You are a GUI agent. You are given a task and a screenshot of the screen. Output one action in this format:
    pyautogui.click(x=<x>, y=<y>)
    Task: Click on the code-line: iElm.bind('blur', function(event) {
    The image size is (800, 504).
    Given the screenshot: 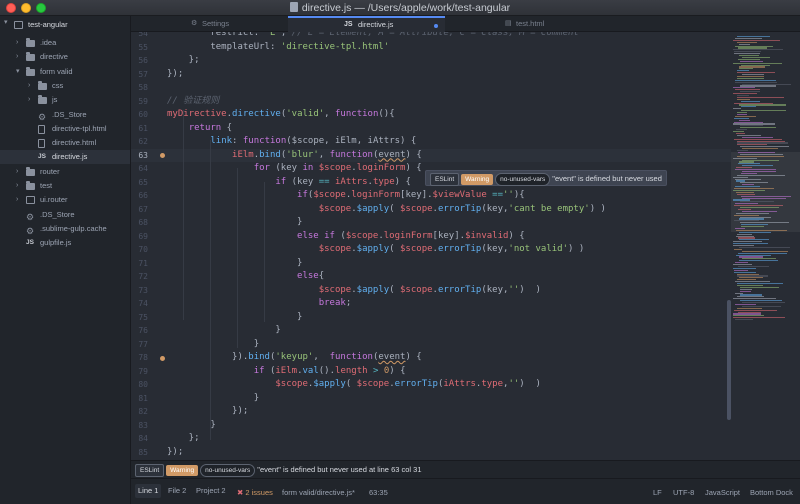 What is the action you would take?
    pyautogui.click(x=294, y=156)
    